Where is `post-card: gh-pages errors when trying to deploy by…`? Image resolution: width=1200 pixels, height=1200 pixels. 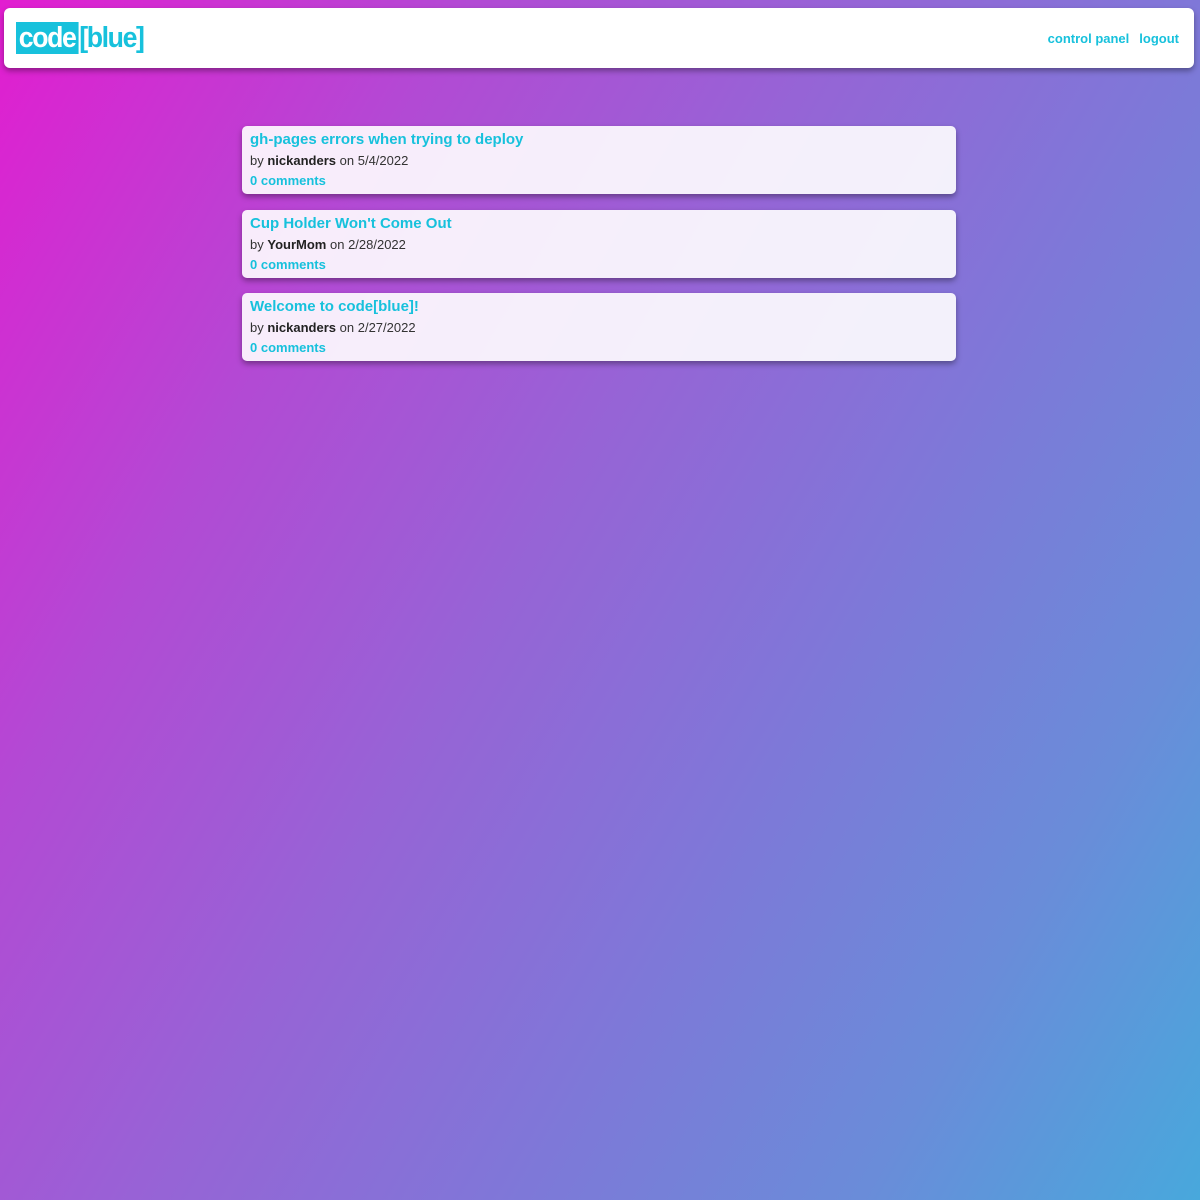
post-card: gh-pages errors when trying to deploy by… is located at coordinates (599, 160).